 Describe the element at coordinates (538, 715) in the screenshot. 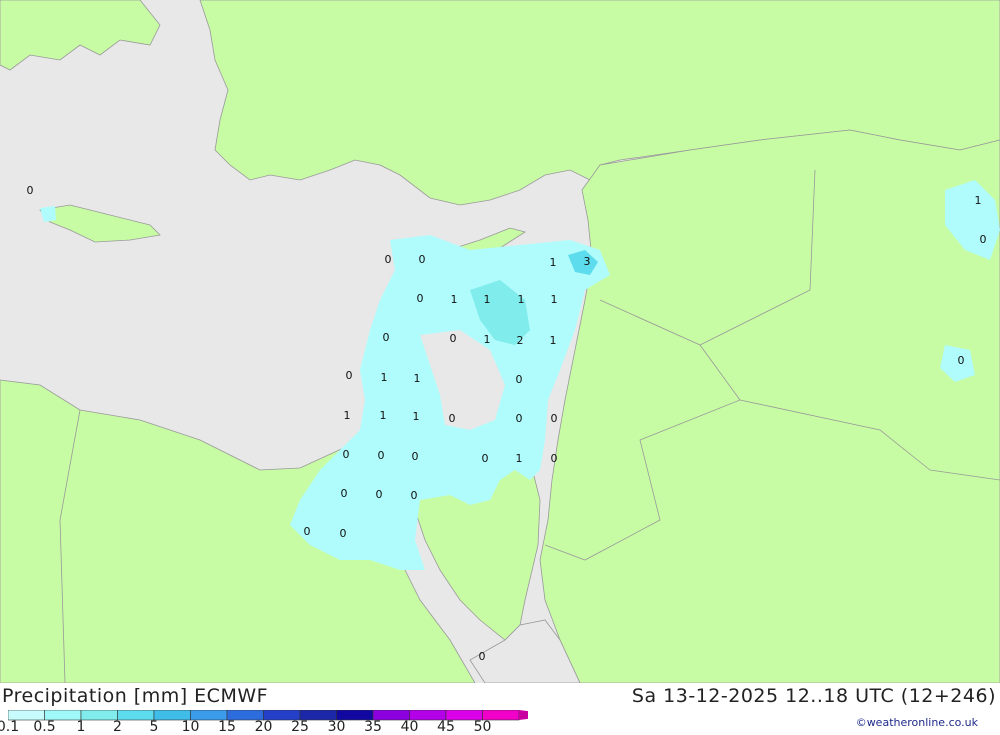

I see `legend-arrow` at that location.